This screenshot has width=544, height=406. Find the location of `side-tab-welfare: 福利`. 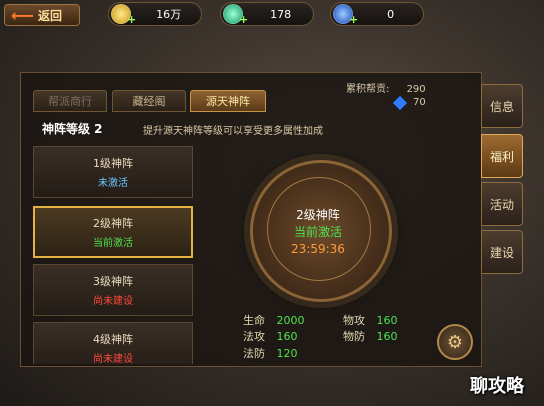

side-tab-welfare: 福利 is located at coordinates (502, 156).